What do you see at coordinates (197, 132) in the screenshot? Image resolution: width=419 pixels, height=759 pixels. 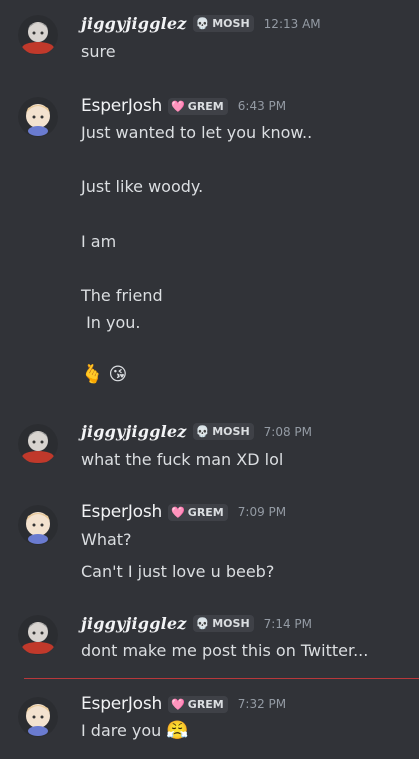 I see `message-text: Just wanted to let you know..` at bounding box center [197, 132].